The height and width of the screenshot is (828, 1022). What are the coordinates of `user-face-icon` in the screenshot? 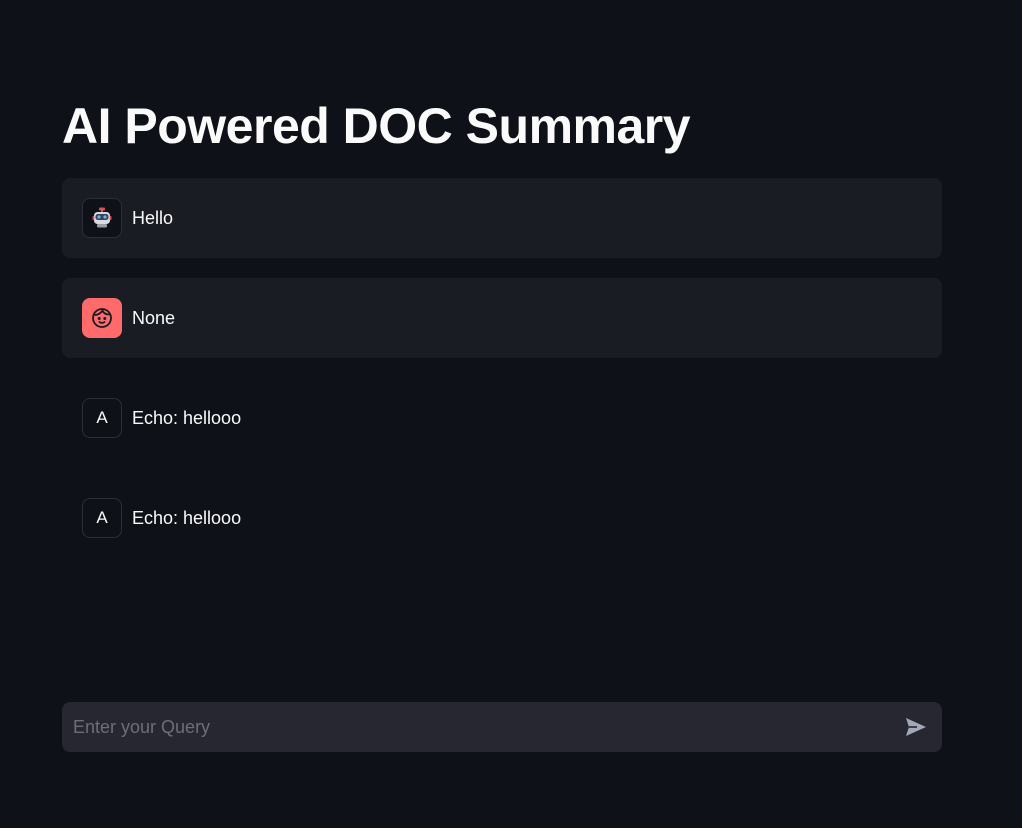 It's located at (102, 318).